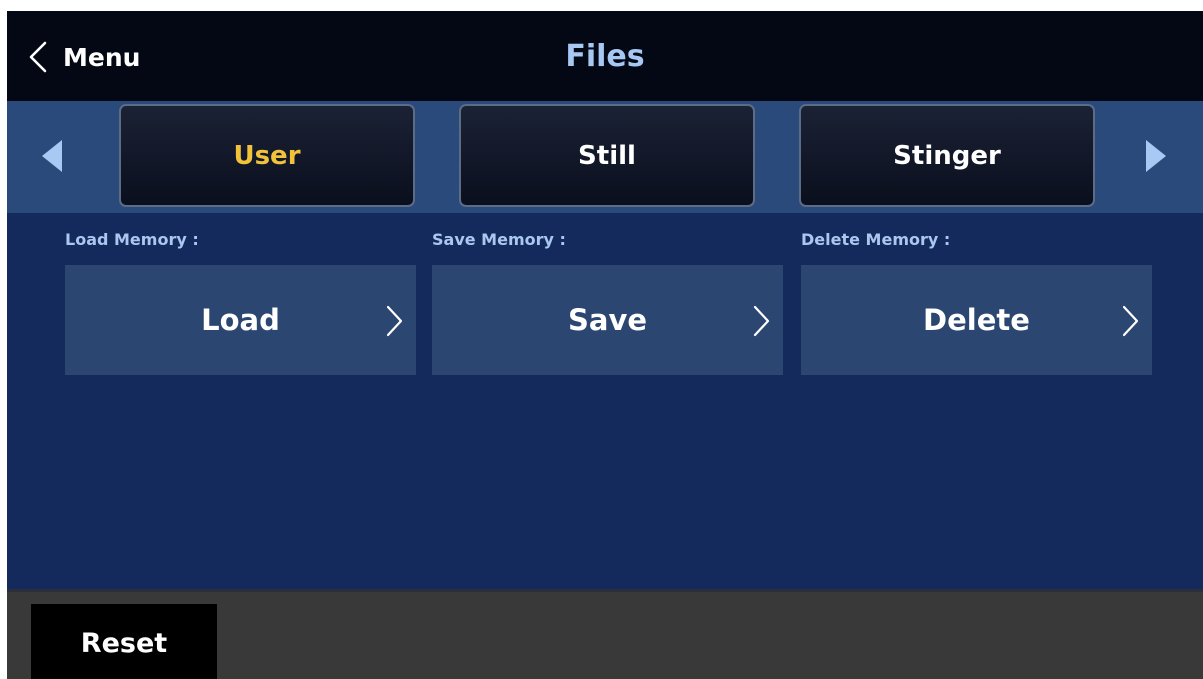 The height and width of the screenshot is (679, 1203). I want to click on save-button-label: Save, so click(607, 320).